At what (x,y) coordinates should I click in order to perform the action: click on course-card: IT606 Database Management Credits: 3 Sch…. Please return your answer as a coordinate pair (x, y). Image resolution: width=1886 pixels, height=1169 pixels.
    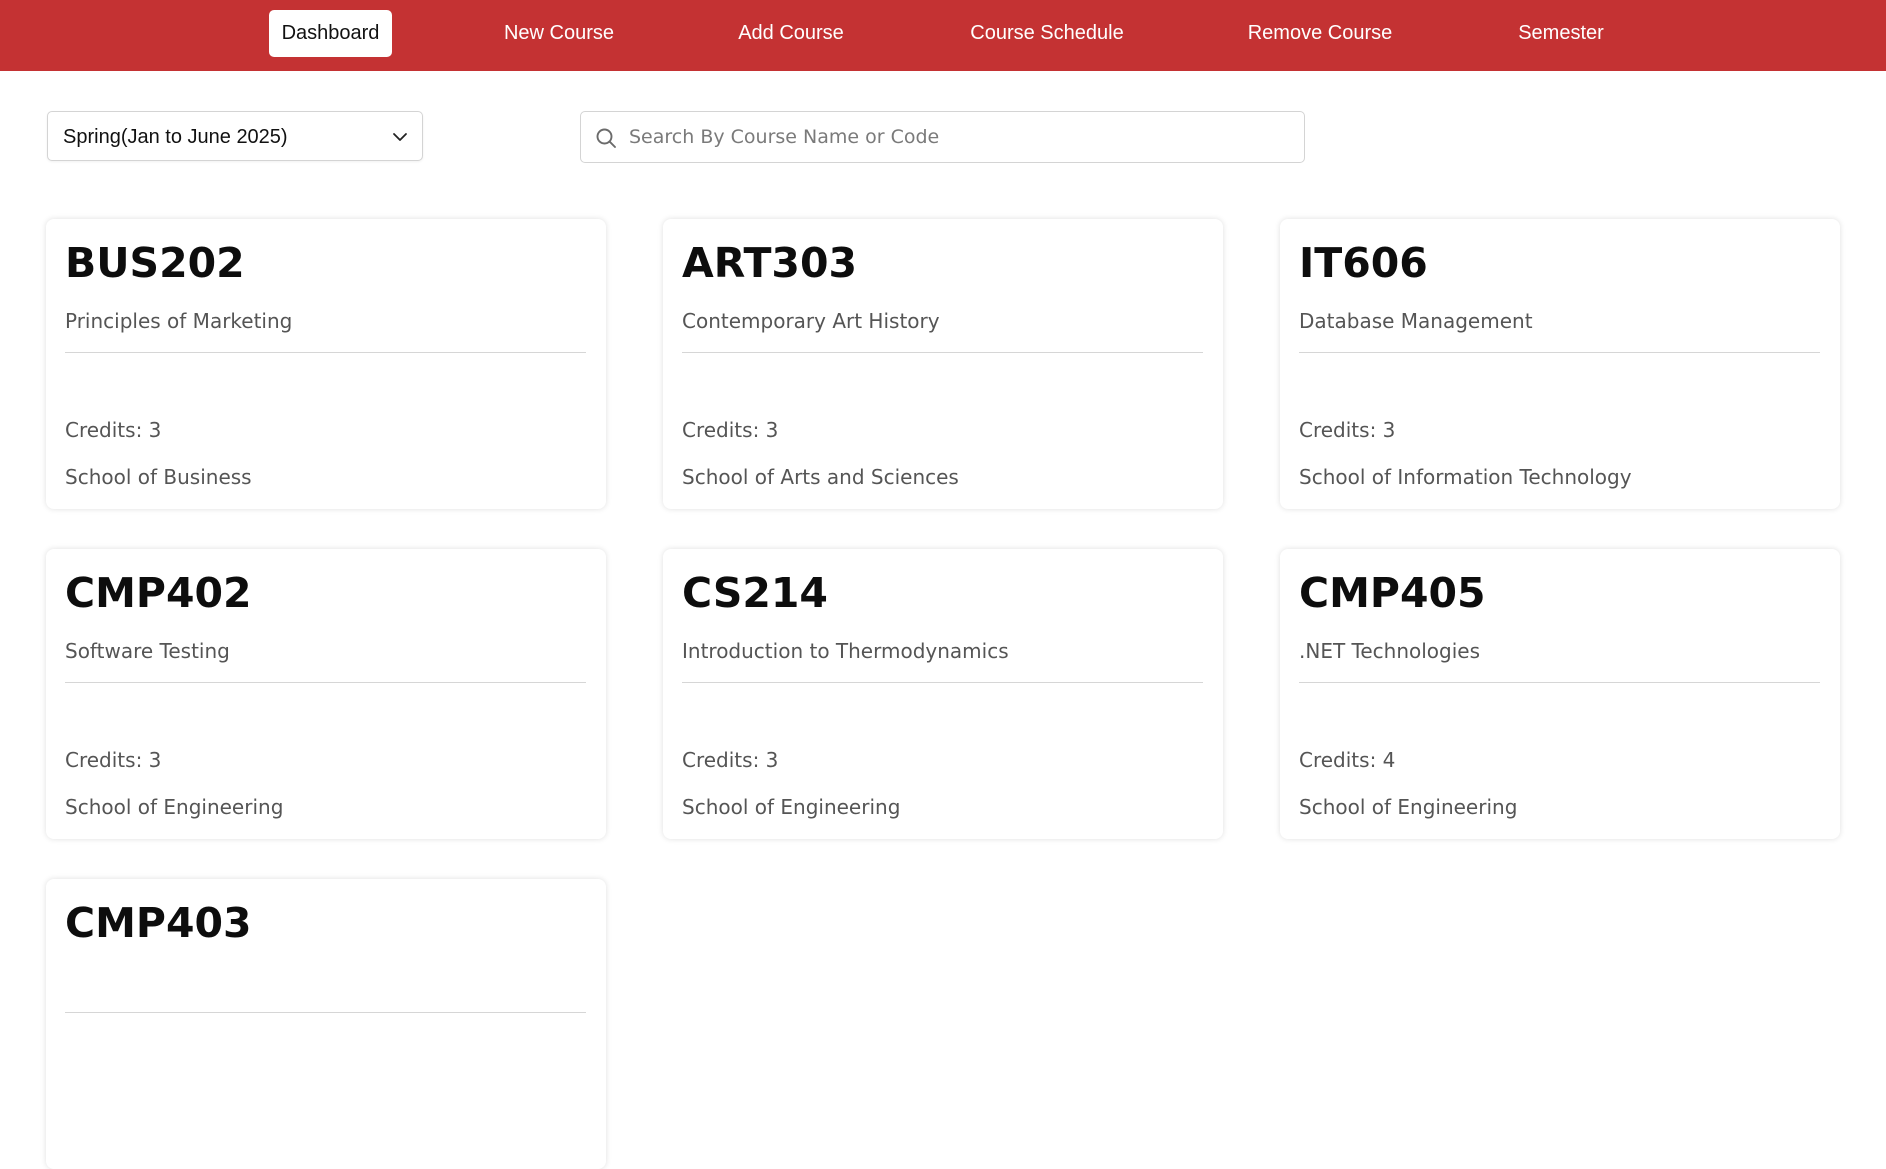
    Looking at the image, I should click on (1560, 364).